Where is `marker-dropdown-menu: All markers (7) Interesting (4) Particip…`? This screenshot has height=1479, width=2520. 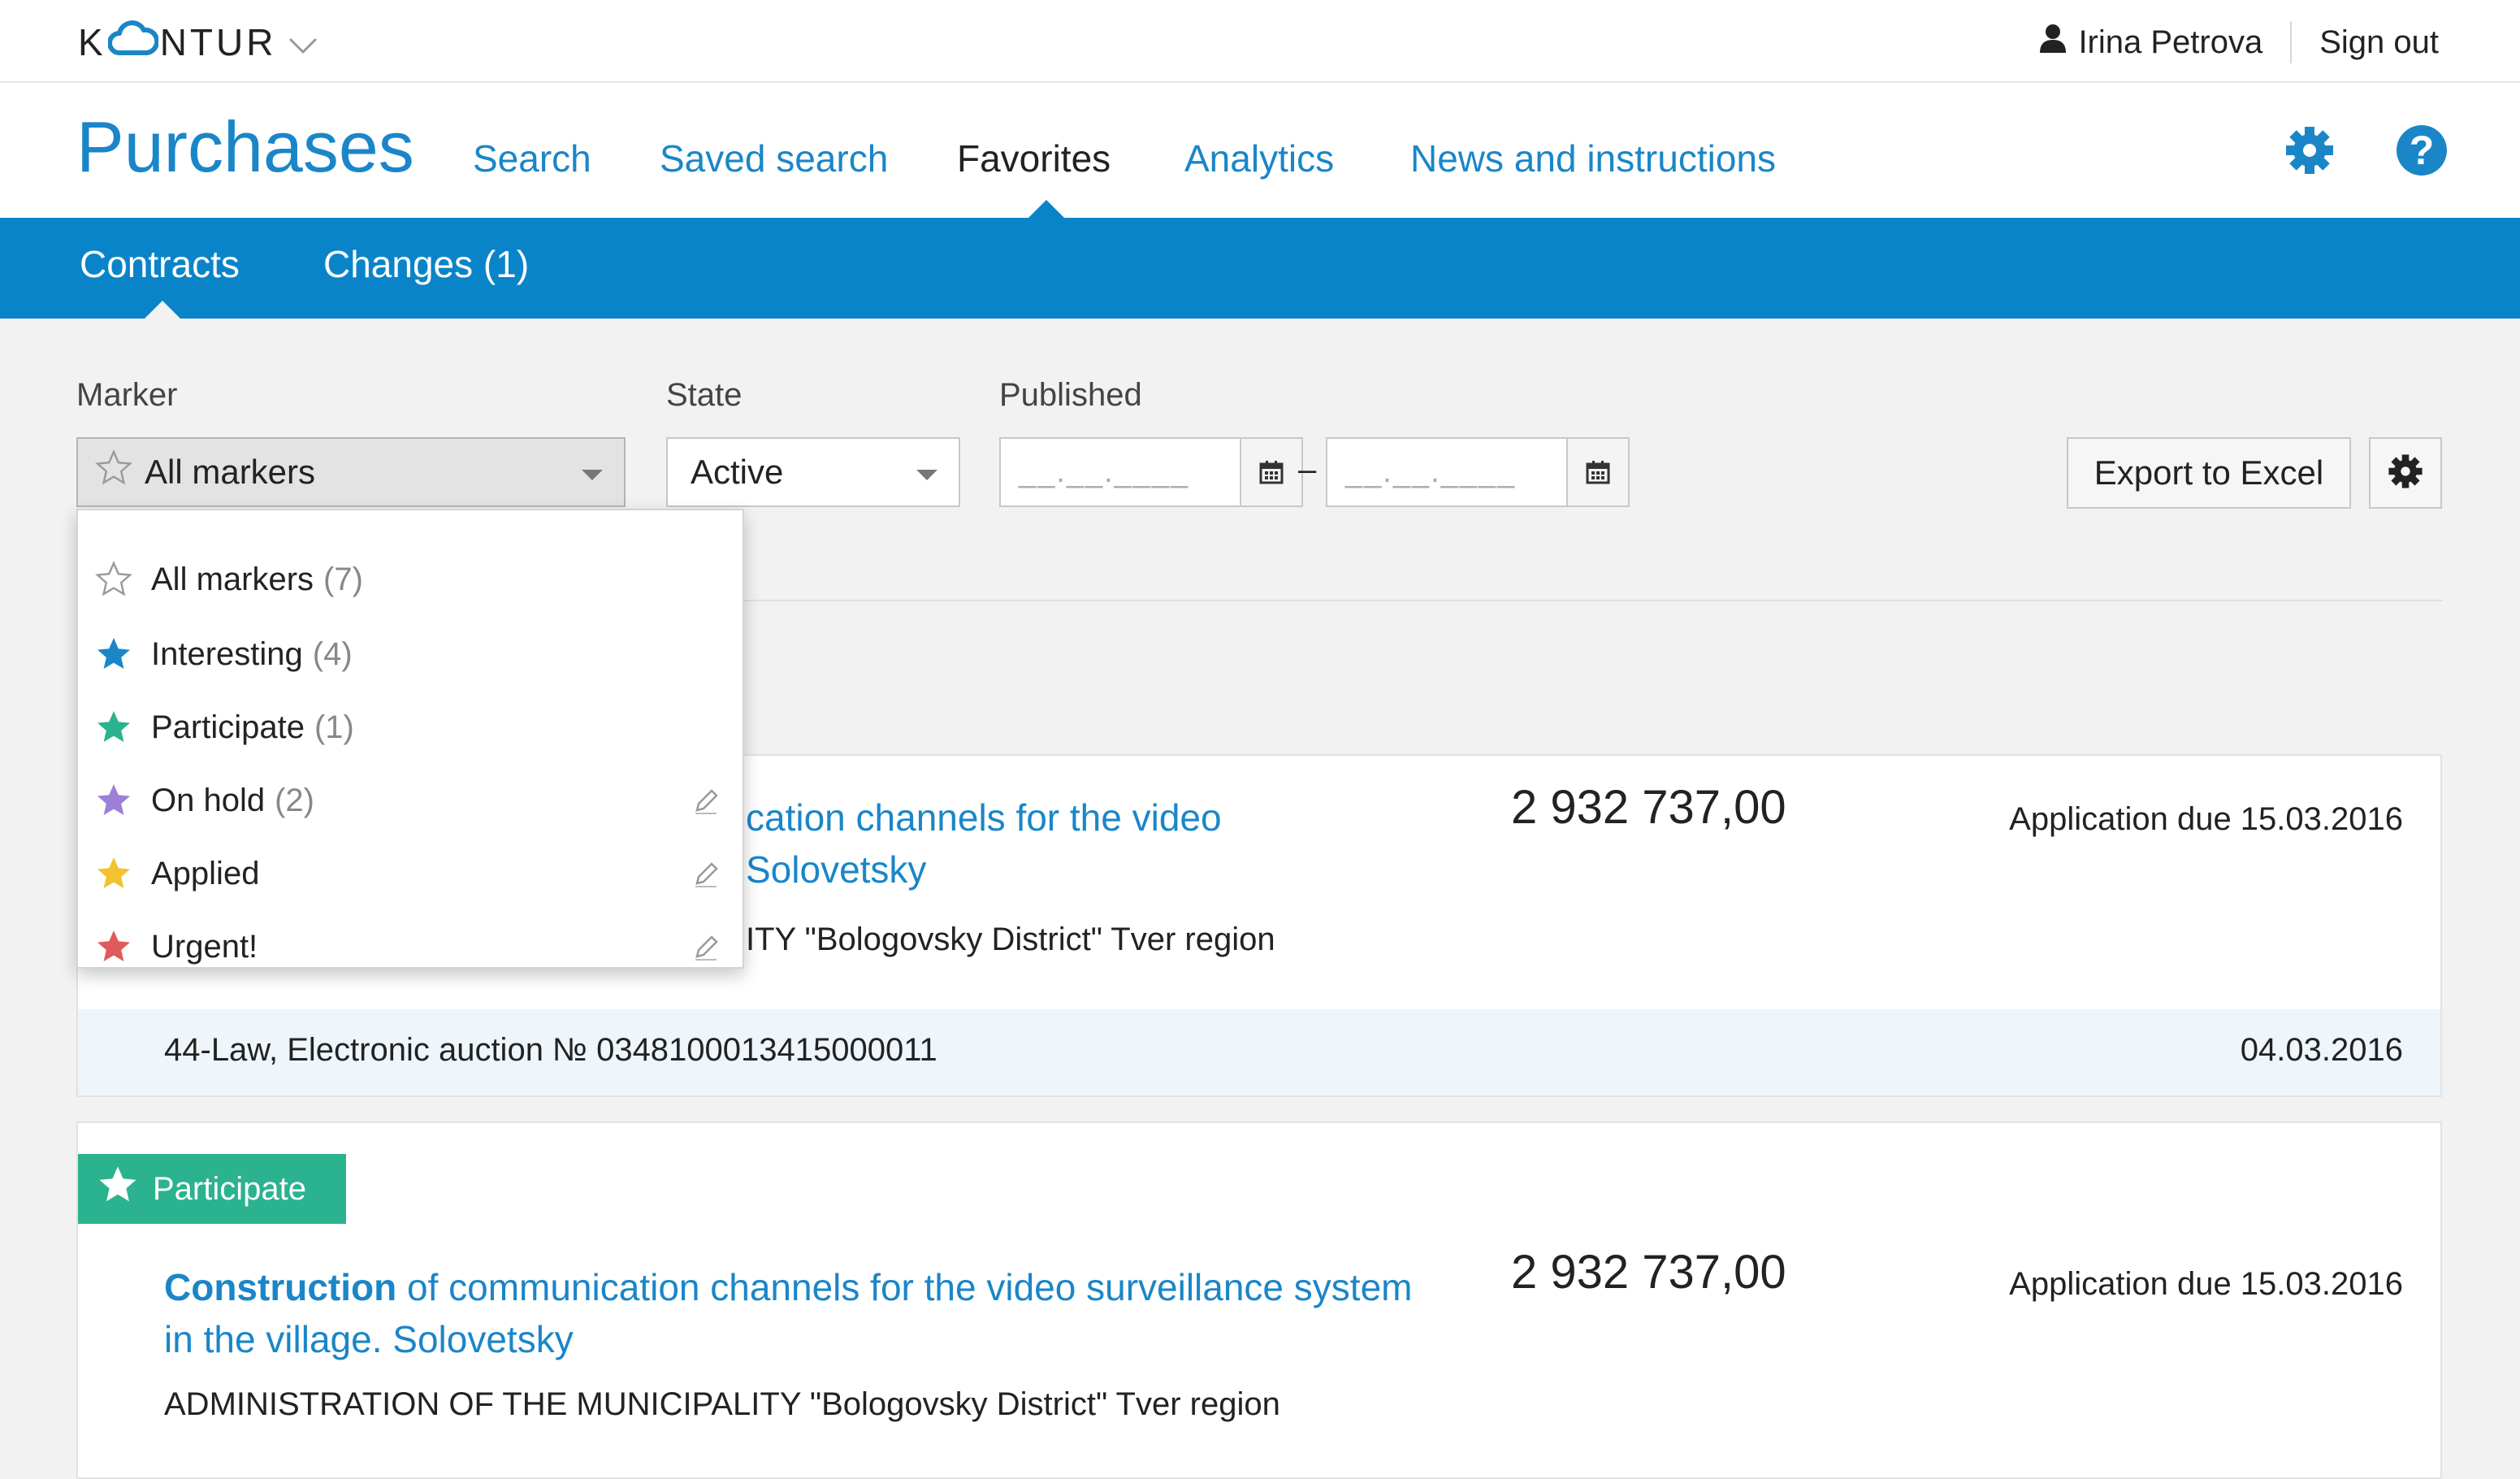 marker-dropdown-menu: All markers (7) Interesting (4) Particip… is located at coordinates (410, 739).